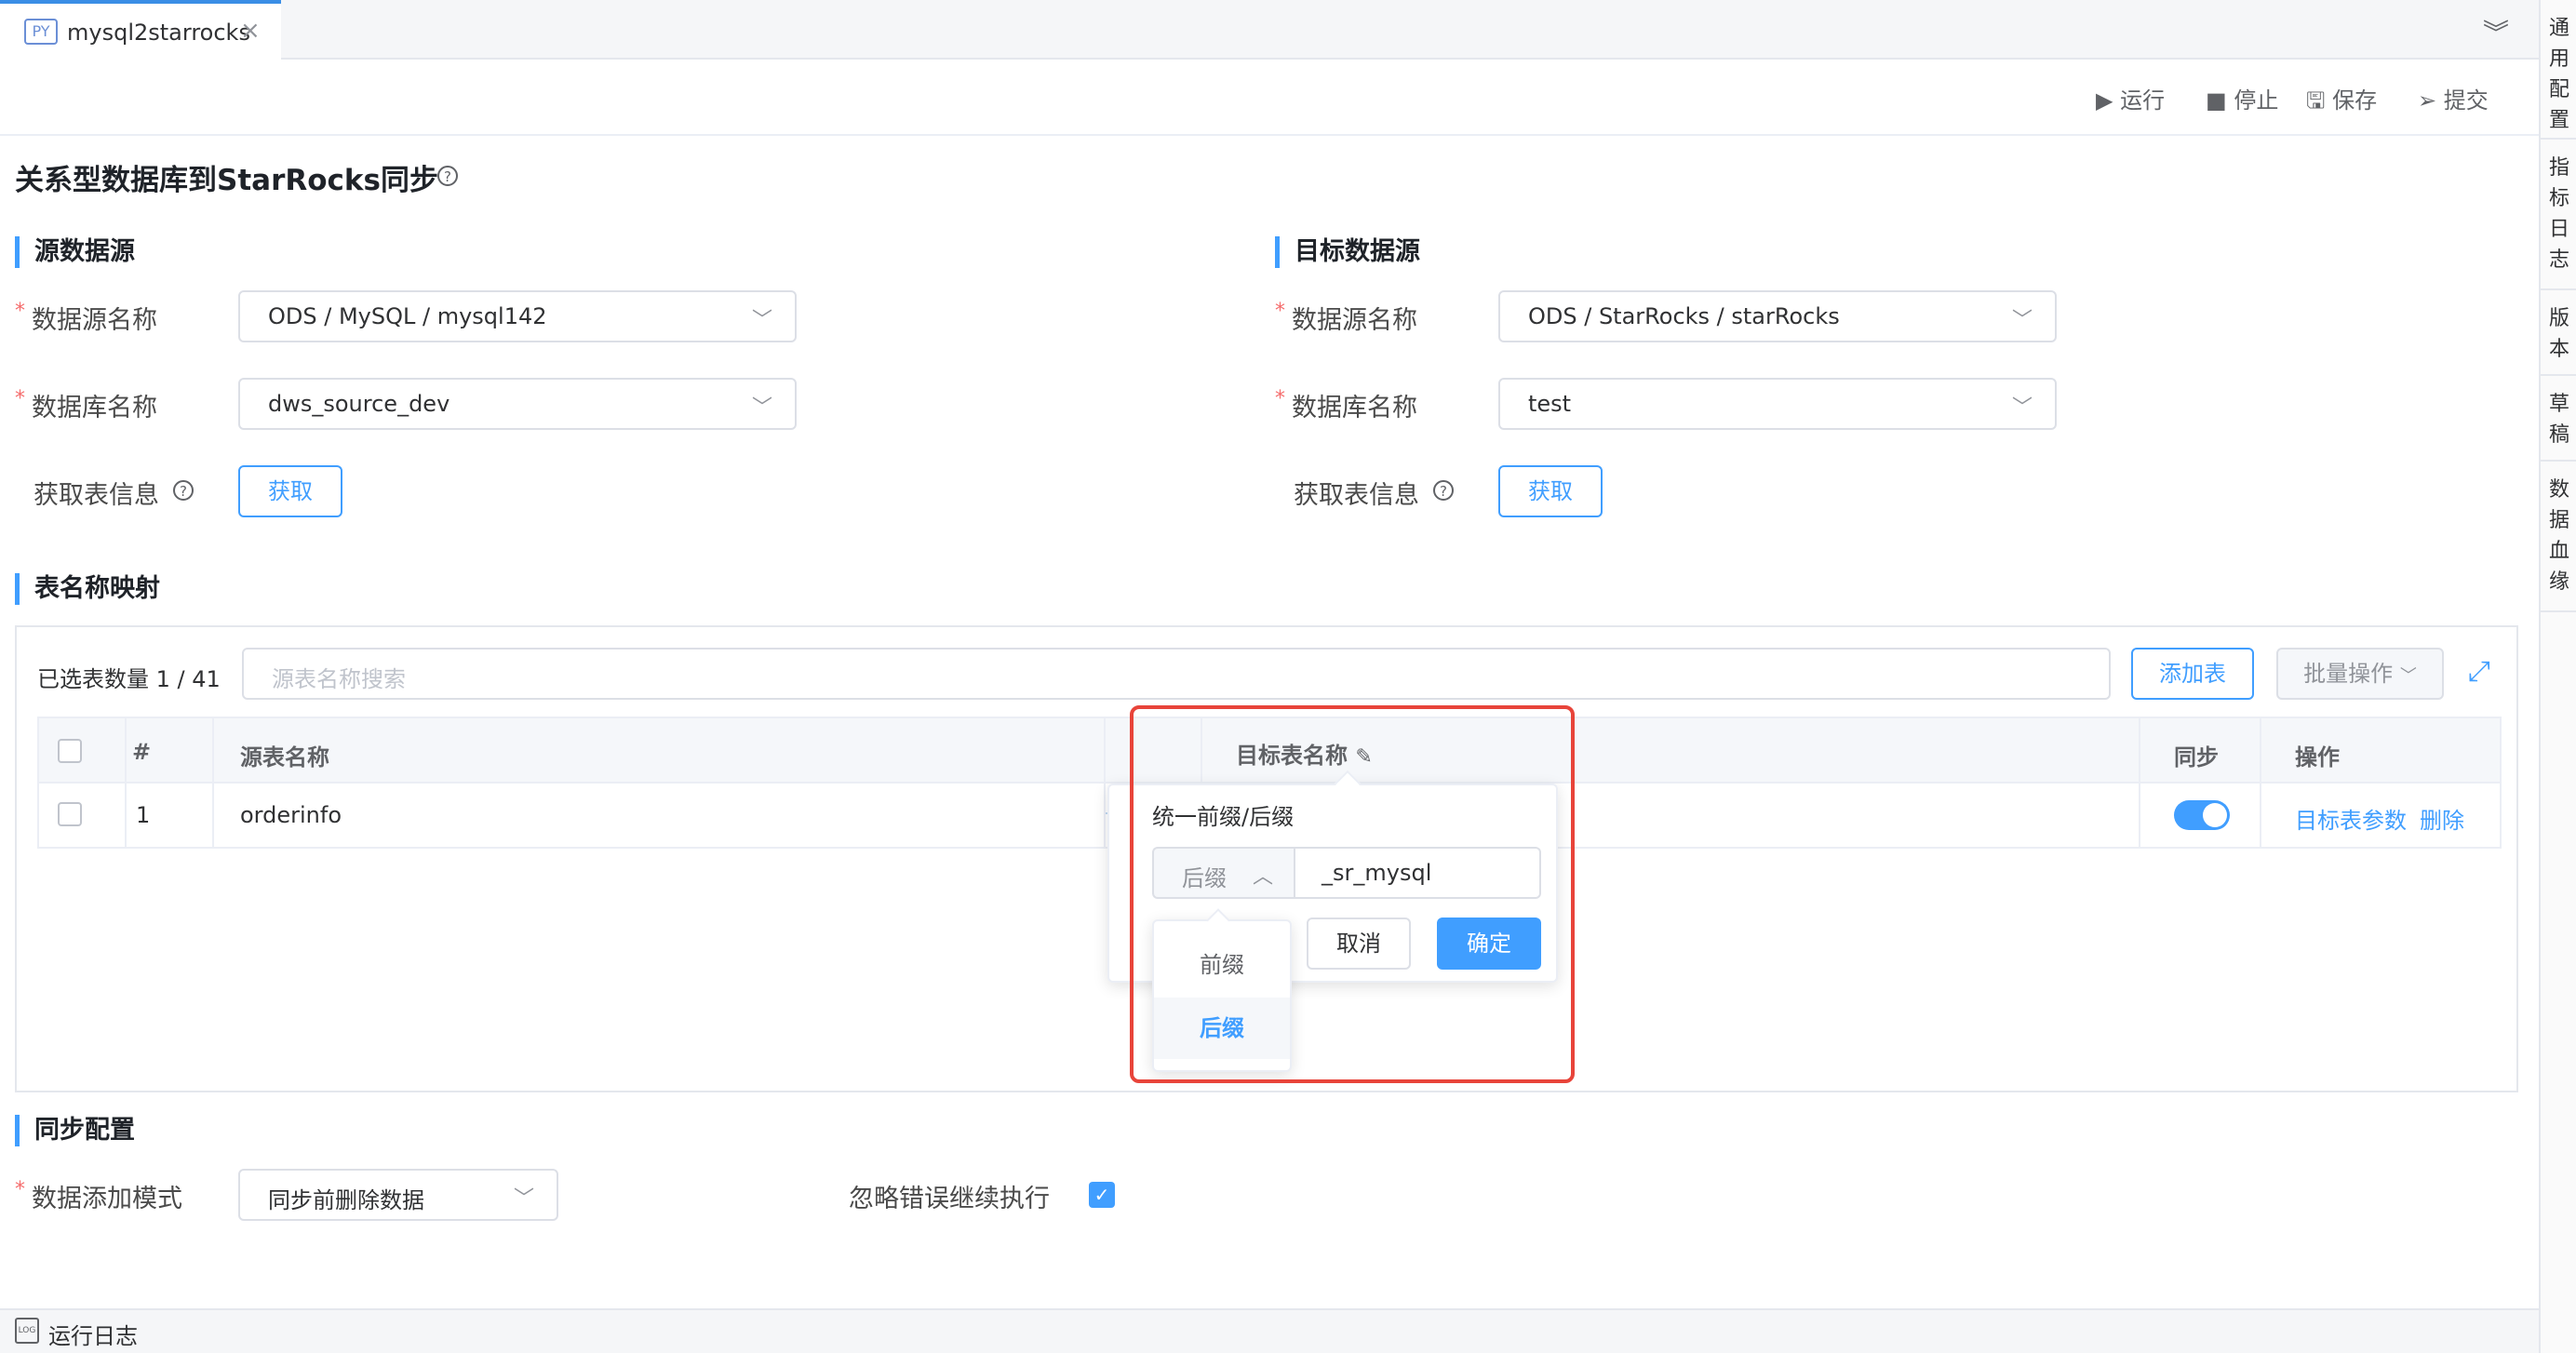 This screenshot has width=2576, height=1353. What do you see at coordinates (291, 815) in the screenshot?
I see `row-source-name: orderinfo` at bounding box center [291, 815].